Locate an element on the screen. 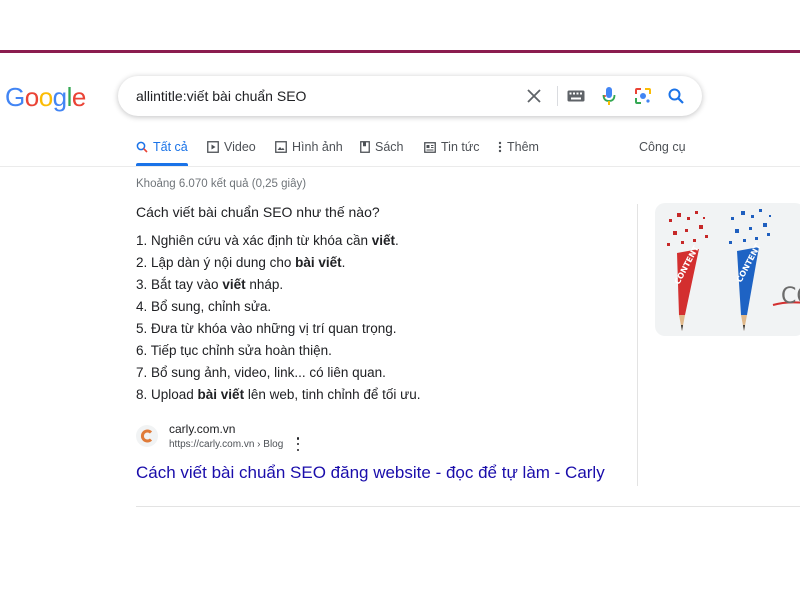 This screenshot has width=800, height=600. step-text: 6. Tiếp tục chỉnh sửa hoàn thiện. is located at coordinates (234, 350).